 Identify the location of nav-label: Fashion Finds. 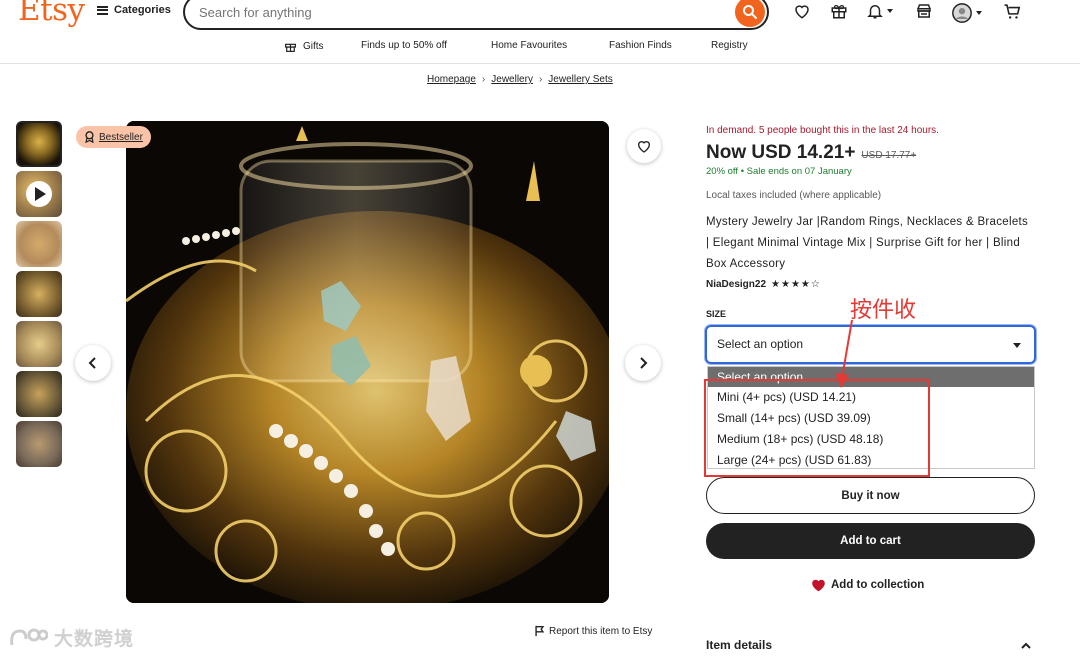
(640, 45).